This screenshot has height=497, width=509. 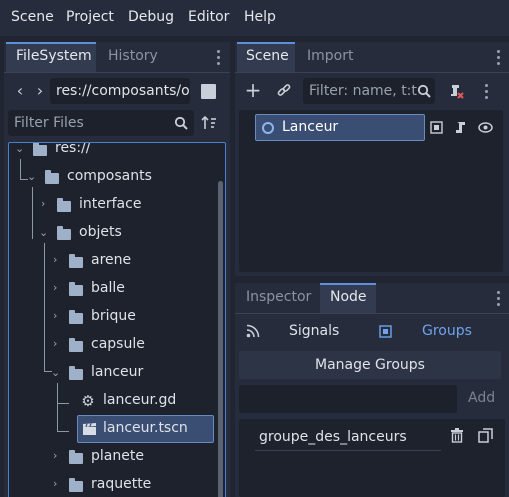 I want to click on script-icon, so click(x=460, y=127).